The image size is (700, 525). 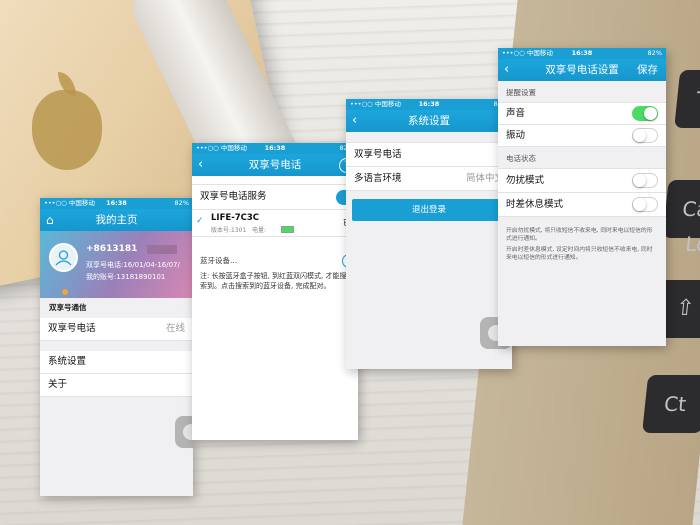 I want to click on online-status: 在线, so click(x=175, y=328).